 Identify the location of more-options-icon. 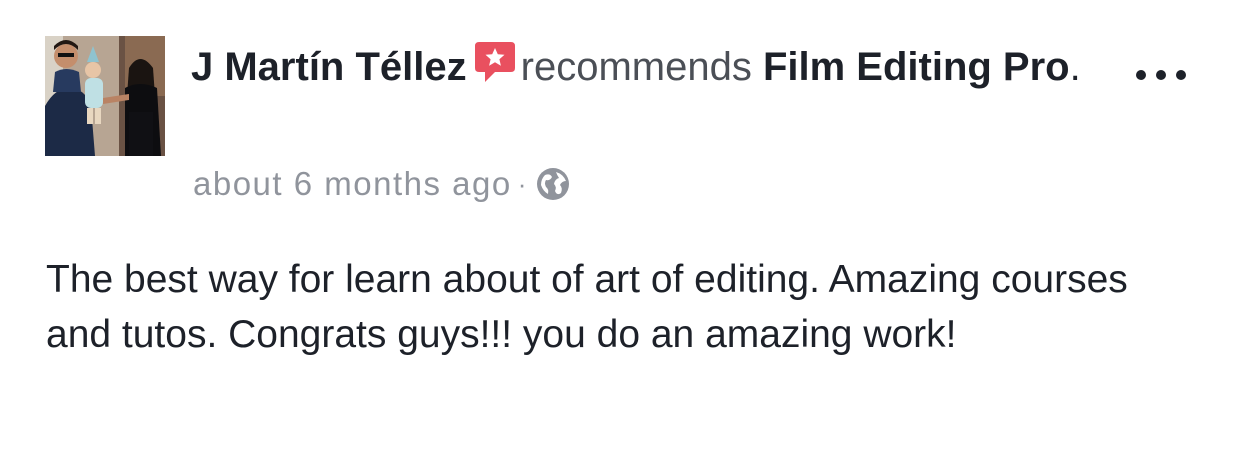
(1161, 75).